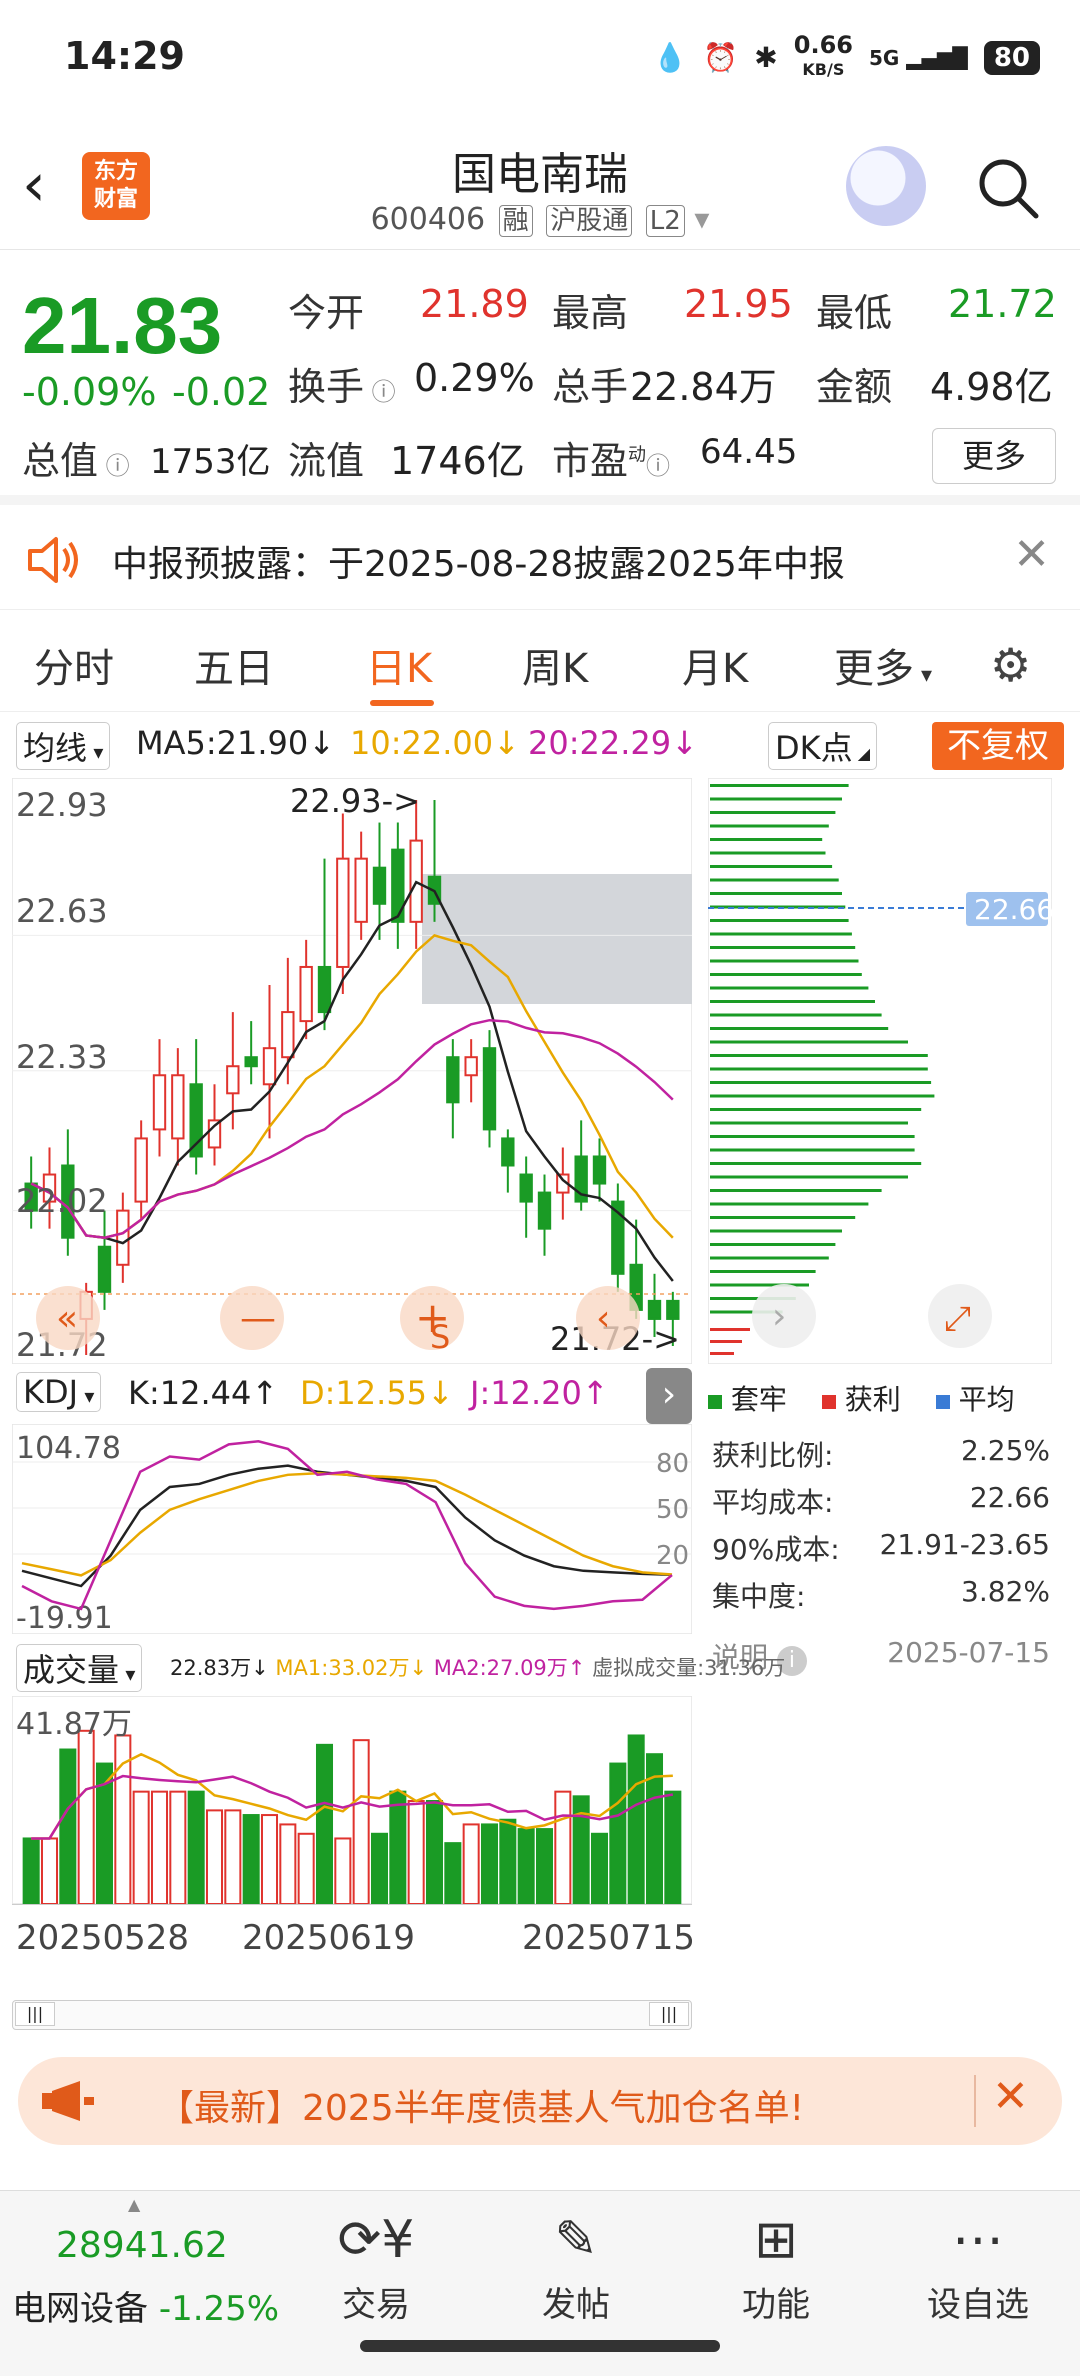  Describe the element at coordinates (342, 387) in the screenshot. I see `turnover-label: 换手 ⓘ` at that location.